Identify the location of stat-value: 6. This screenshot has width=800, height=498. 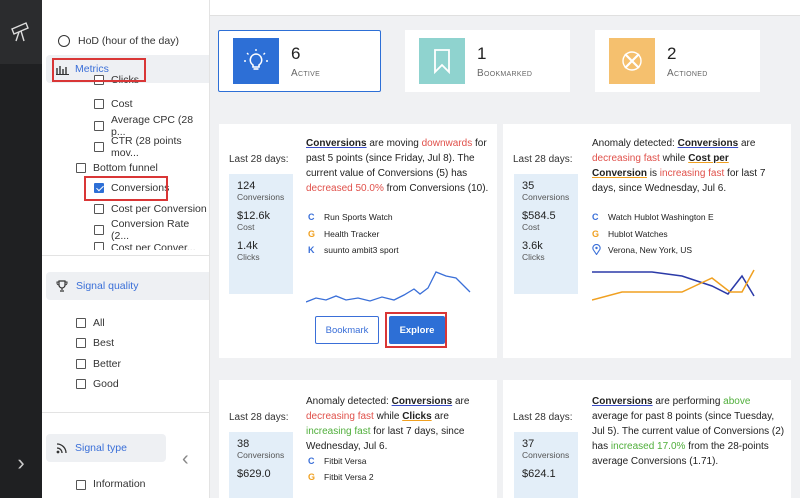
(296, 53).